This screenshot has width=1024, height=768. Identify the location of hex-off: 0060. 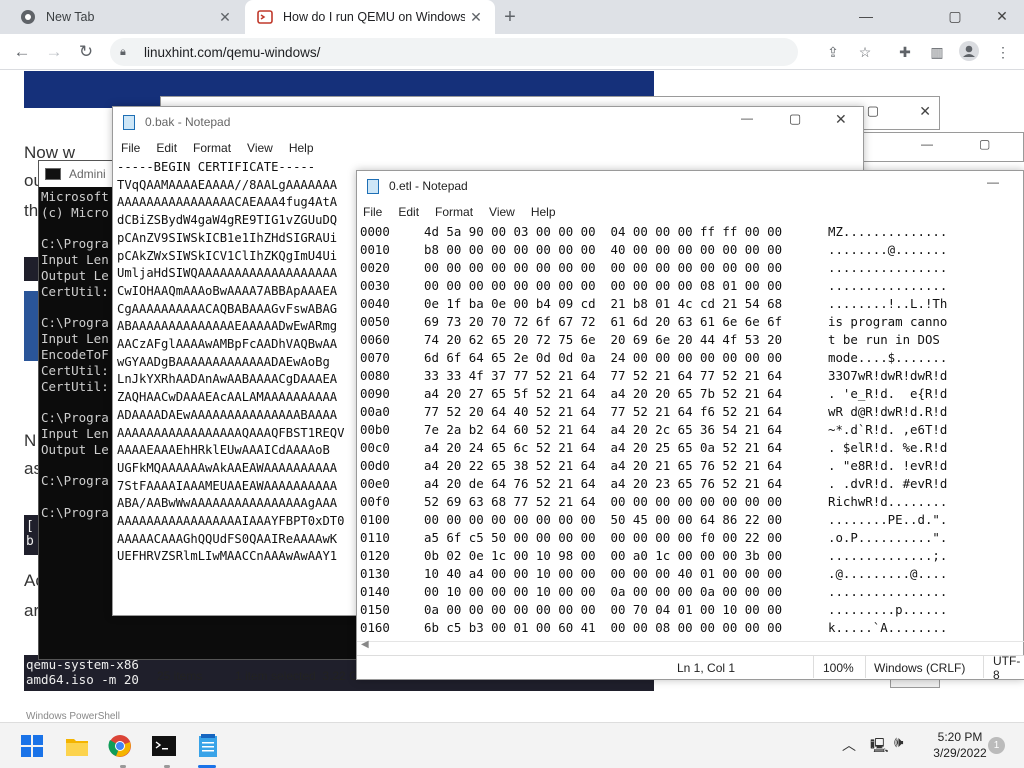
(375, 339).